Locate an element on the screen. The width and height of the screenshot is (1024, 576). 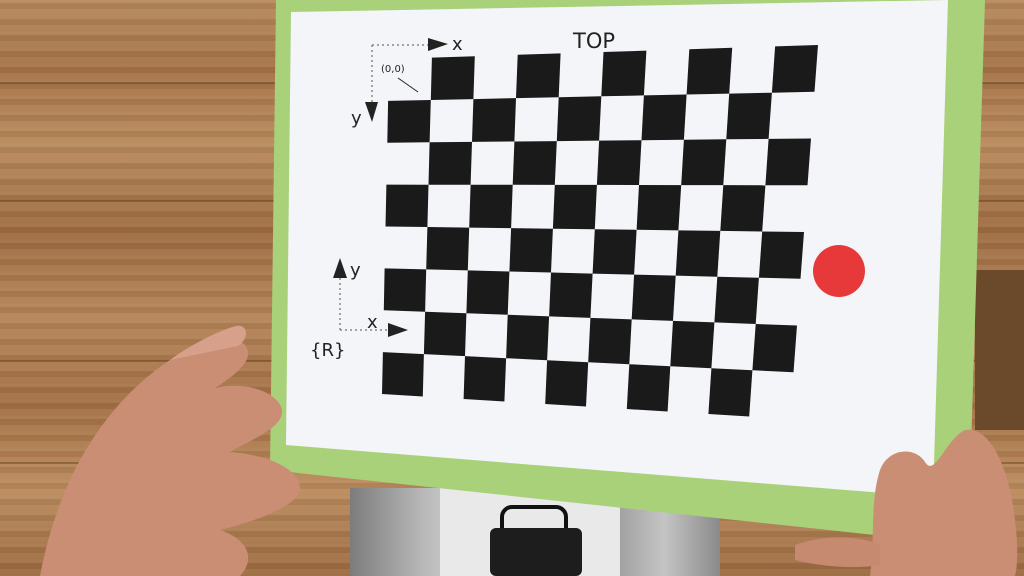
top-title: TOP is located at coordinates (593, 41).